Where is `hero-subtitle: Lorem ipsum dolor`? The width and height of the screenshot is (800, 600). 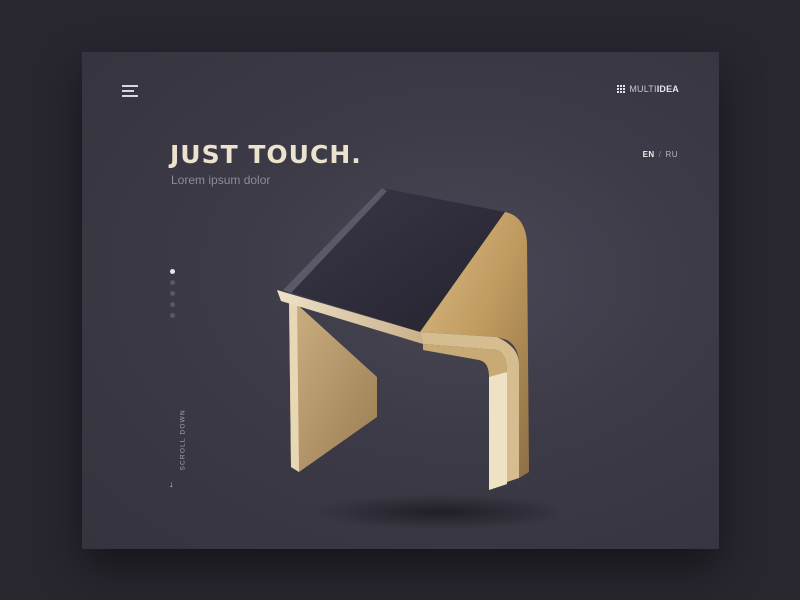 hero-subtitle: Lorem ipsum dolor is located at coordinates (221, 180).